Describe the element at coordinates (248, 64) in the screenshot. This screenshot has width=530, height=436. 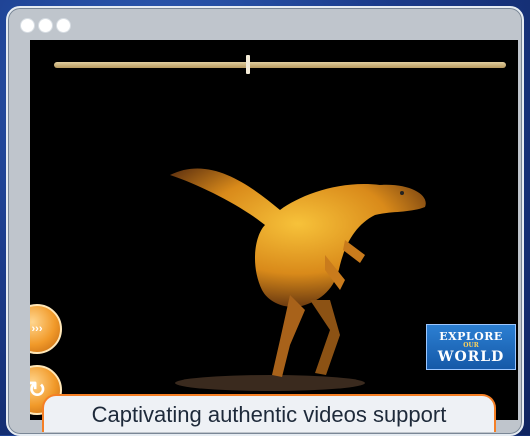
I see `progress-scrubber-handle` at that location.